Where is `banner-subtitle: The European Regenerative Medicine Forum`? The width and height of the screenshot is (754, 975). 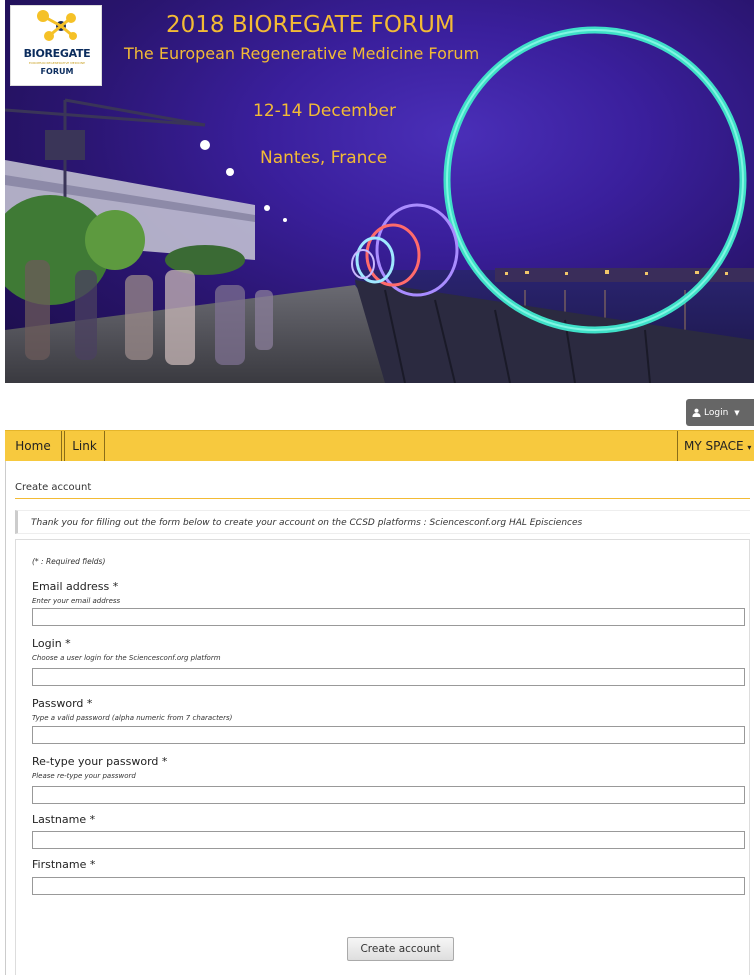 banner-subtitle: The European Regenerative Medicine Forum is located at coordinates (302, 53).